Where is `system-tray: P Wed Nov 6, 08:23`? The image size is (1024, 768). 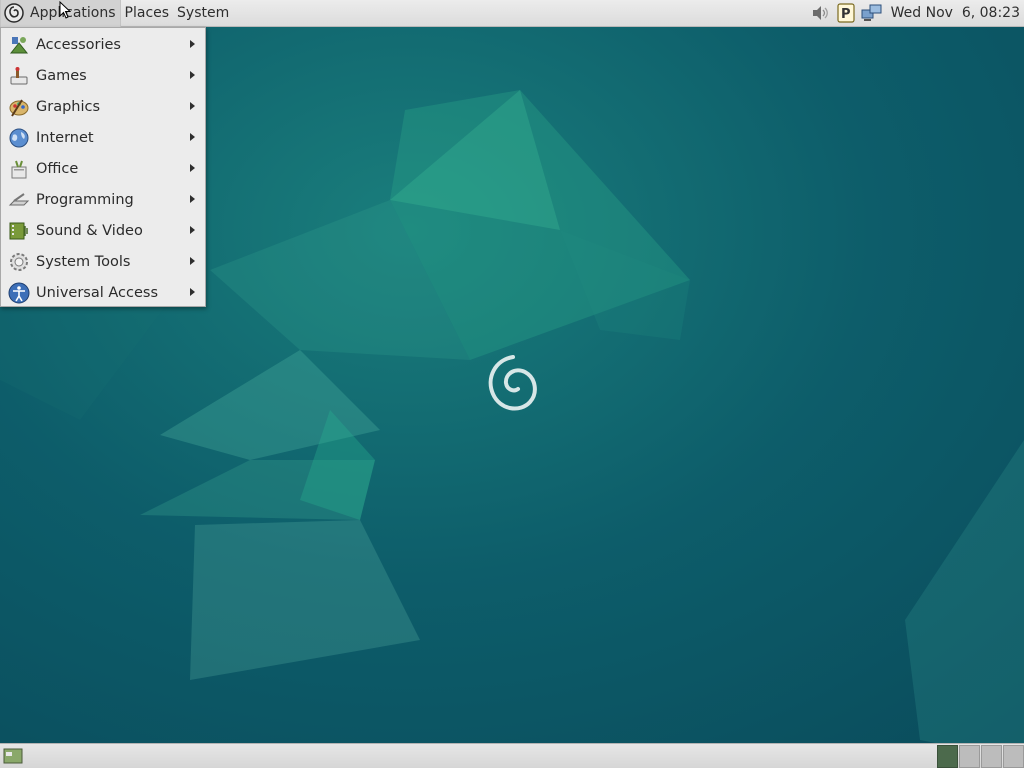 system-tray: P Wed Nov 6, 08:23 is located at coordinates (916, 13).